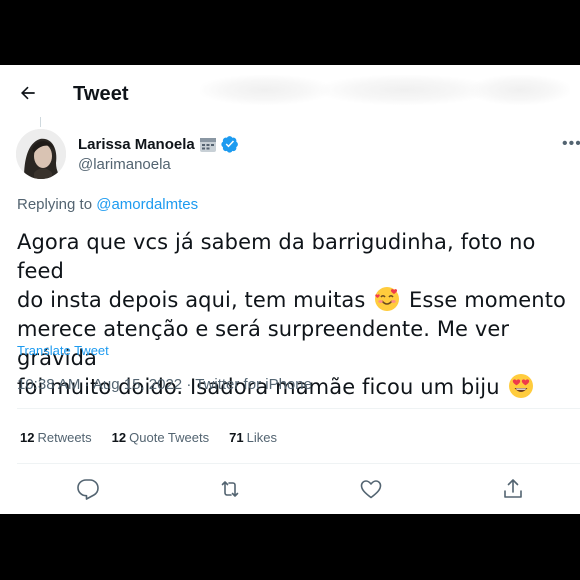 This screenshot has width=580, height=580. I want to click on action-bar, so click(290, 490).